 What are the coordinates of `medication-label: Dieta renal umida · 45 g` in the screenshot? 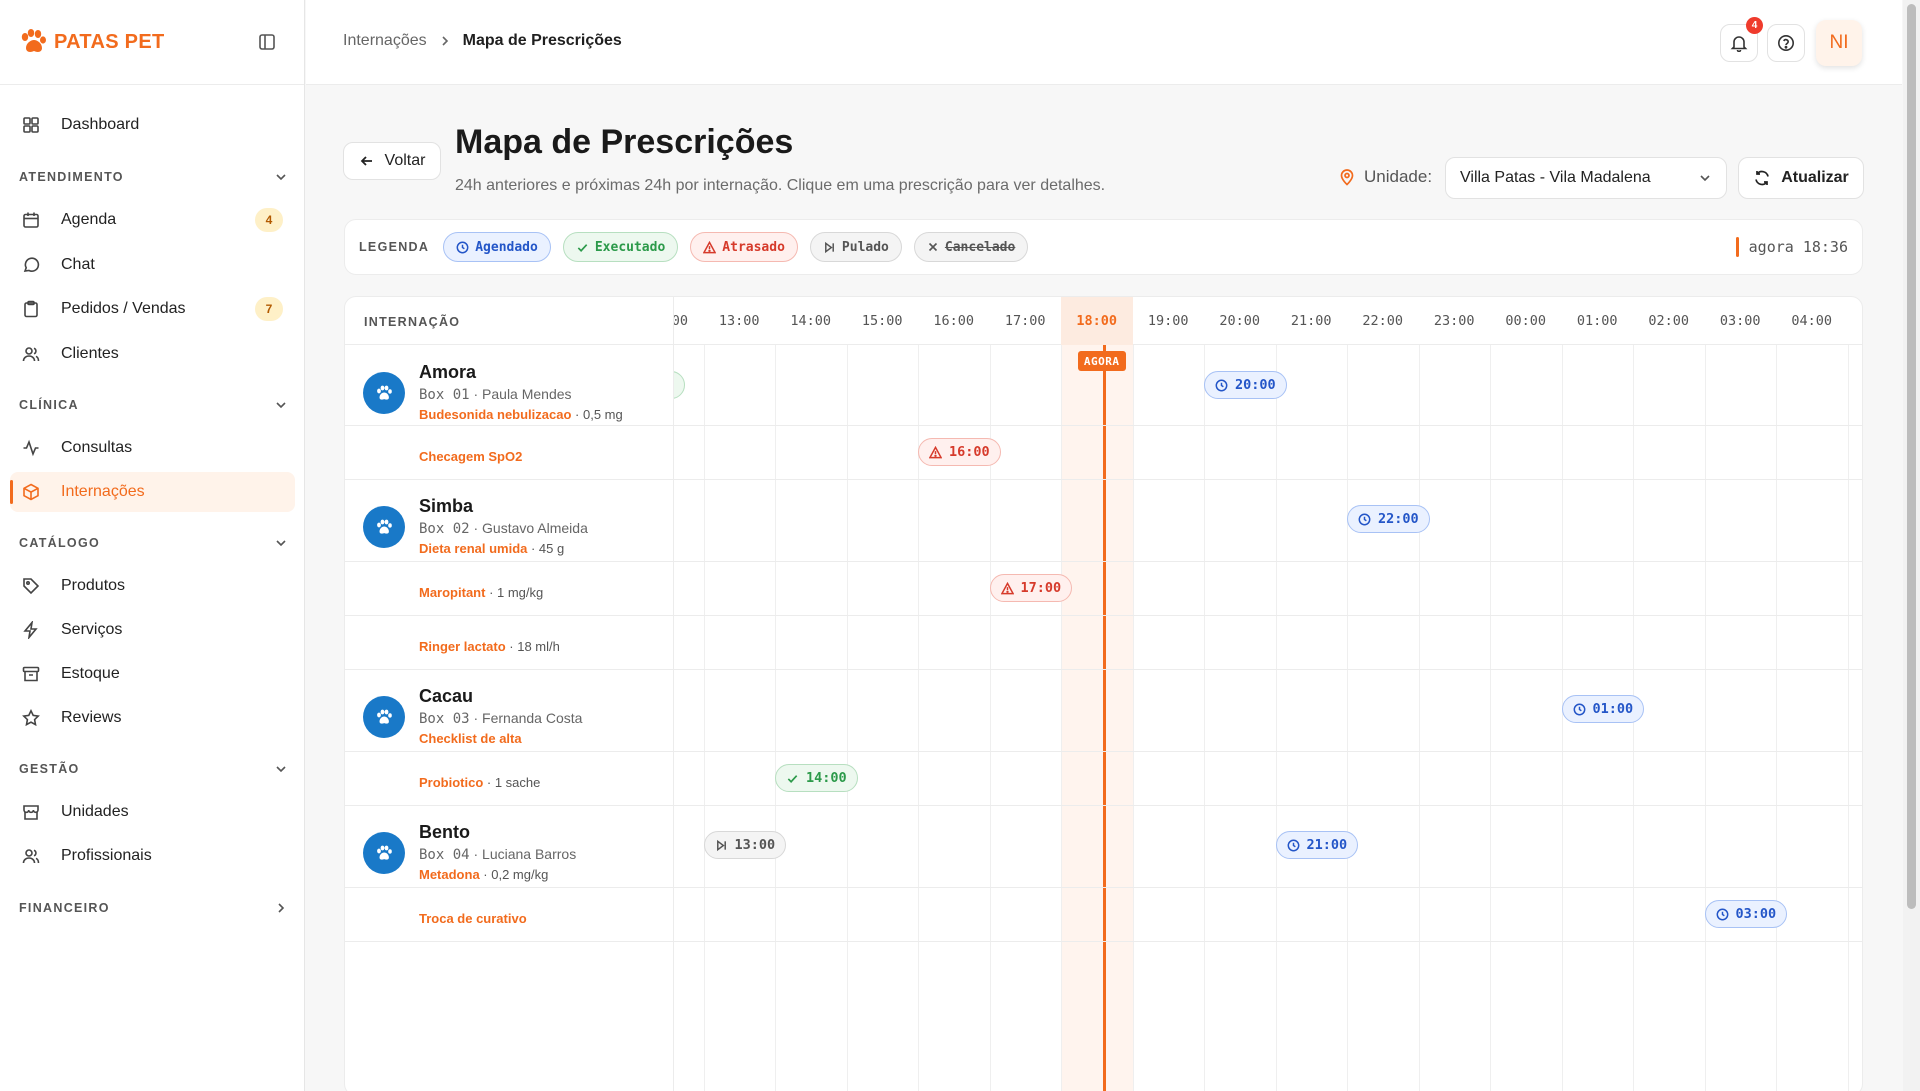 It's located at (491, 548).